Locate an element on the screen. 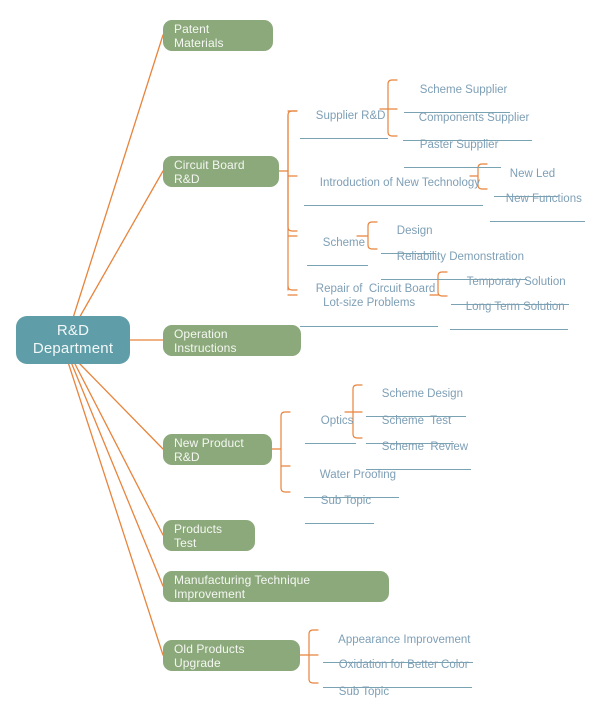  wire-oldproducts-bracket is located at coordinates (313, 656).